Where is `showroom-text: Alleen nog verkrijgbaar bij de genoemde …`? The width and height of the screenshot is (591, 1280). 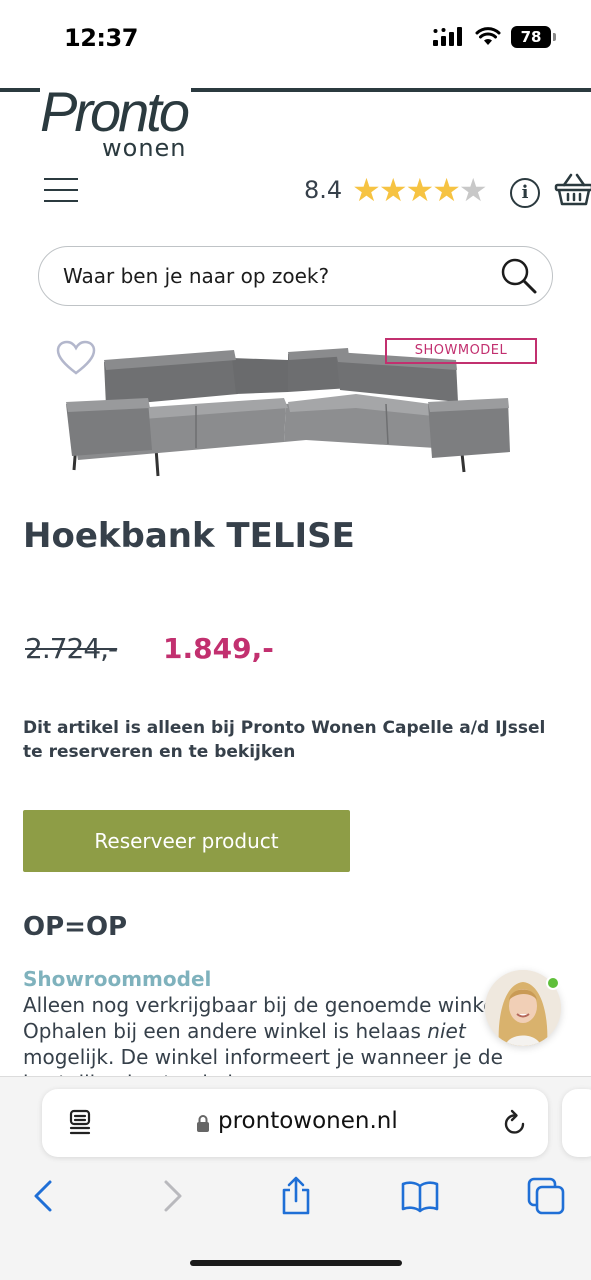 showroom-text: Alleen nog verkrijgbaar bij de genoemde … is located at coordinates (273, 1034).